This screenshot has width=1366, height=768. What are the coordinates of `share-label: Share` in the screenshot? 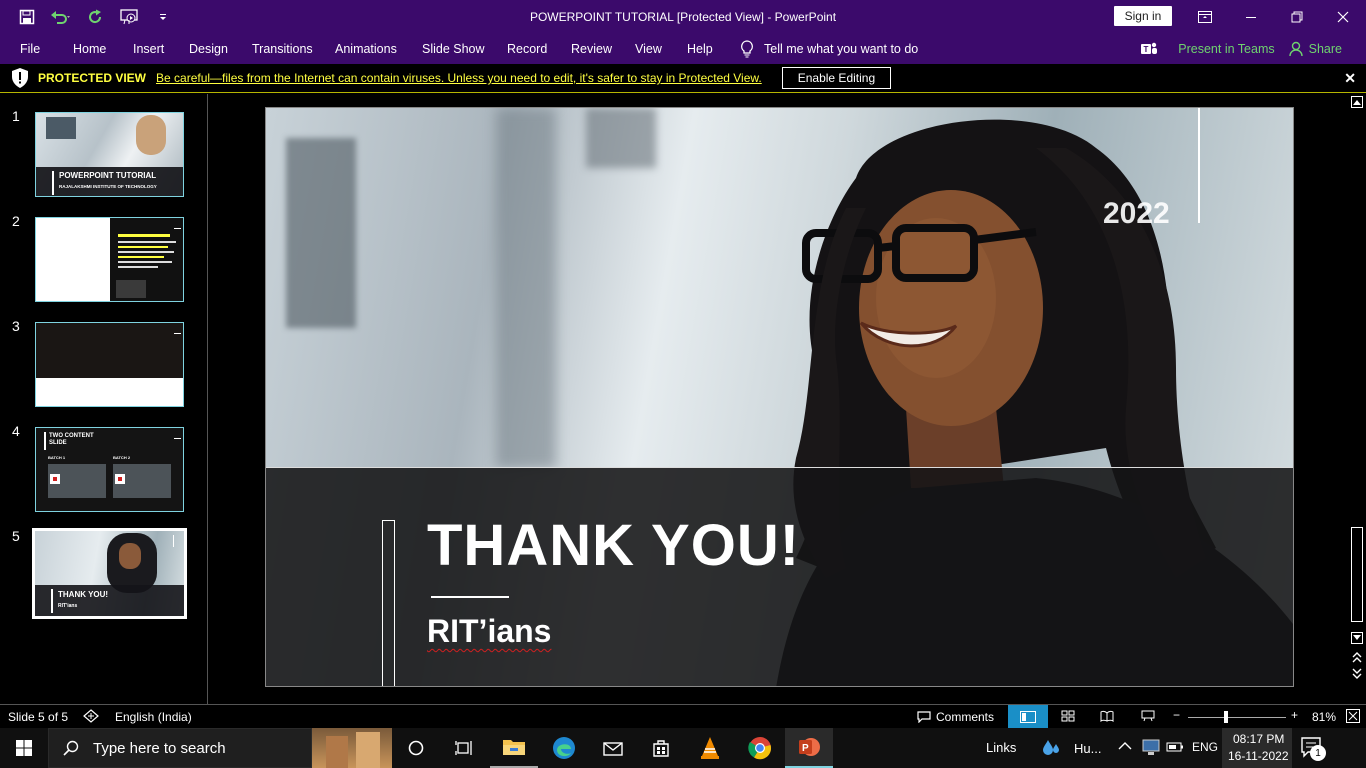 It's located at (1325, 48).